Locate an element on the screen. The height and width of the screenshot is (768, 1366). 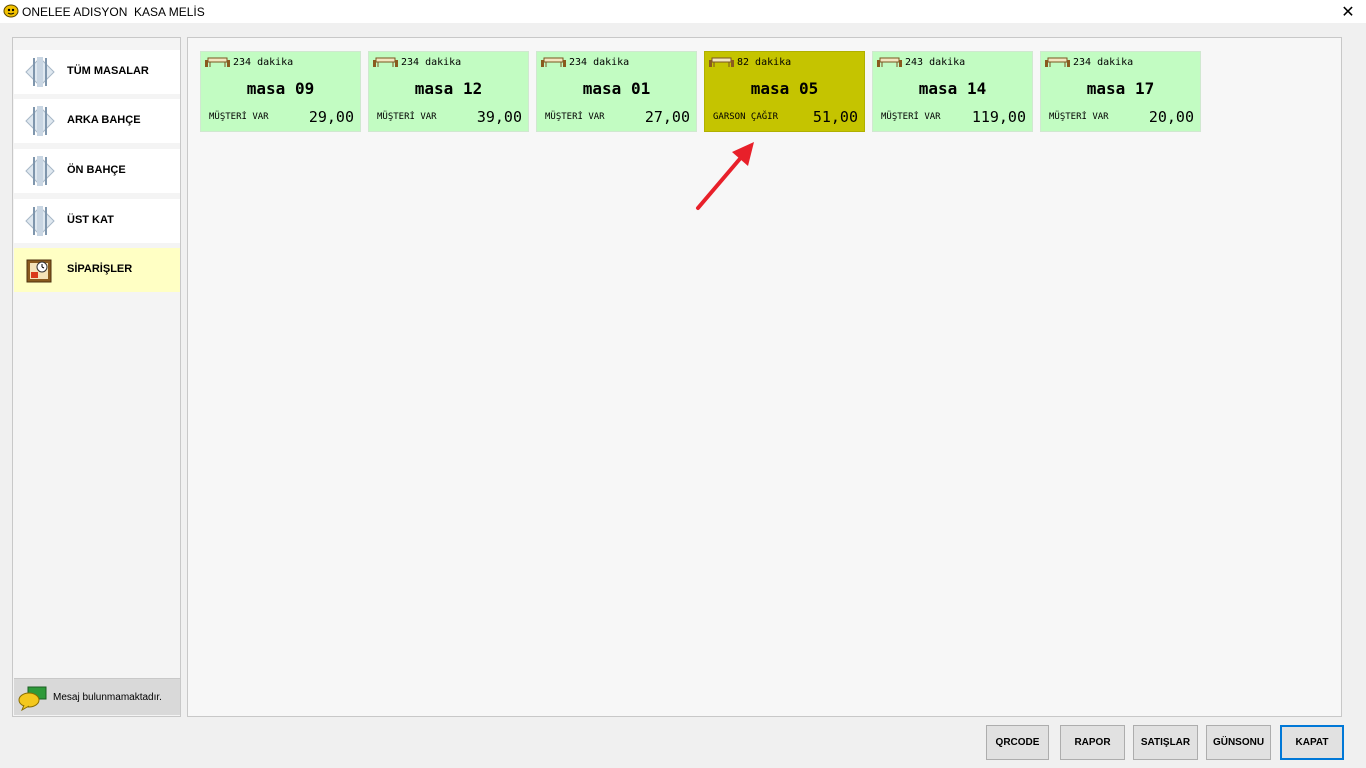
title-bar: ONELEE ADISYON KASA MELİS ✕ is located at coordinates (683, 11).